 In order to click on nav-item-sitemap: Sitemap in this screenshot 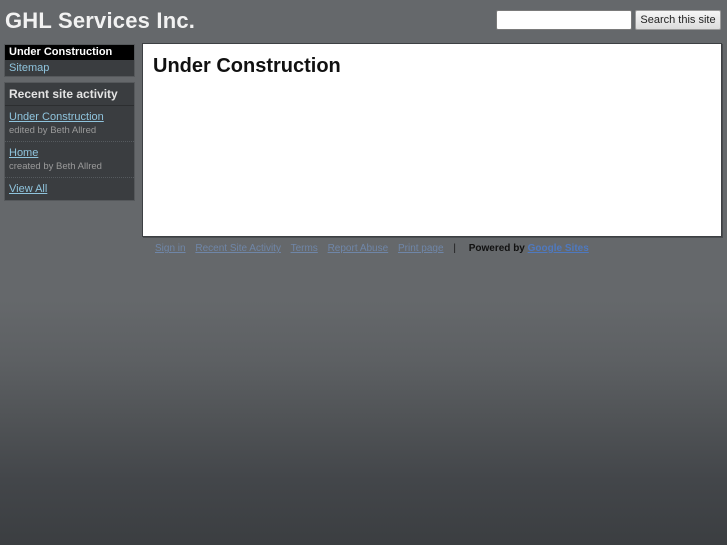, I will do `click(69, 68)`.